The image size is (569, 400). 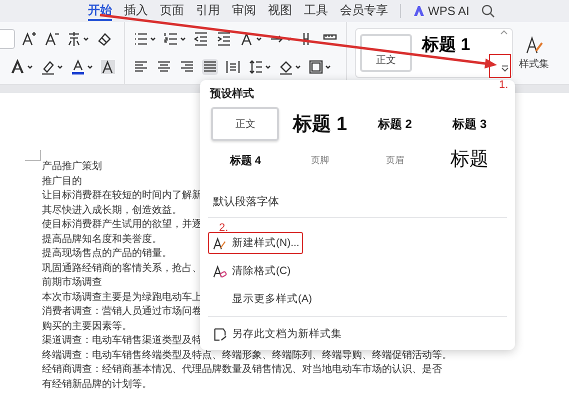 What do you see at coordinates (224, 39) in the screenshot?
I see `increase-indent-icon` at bounding box center [224, 39].